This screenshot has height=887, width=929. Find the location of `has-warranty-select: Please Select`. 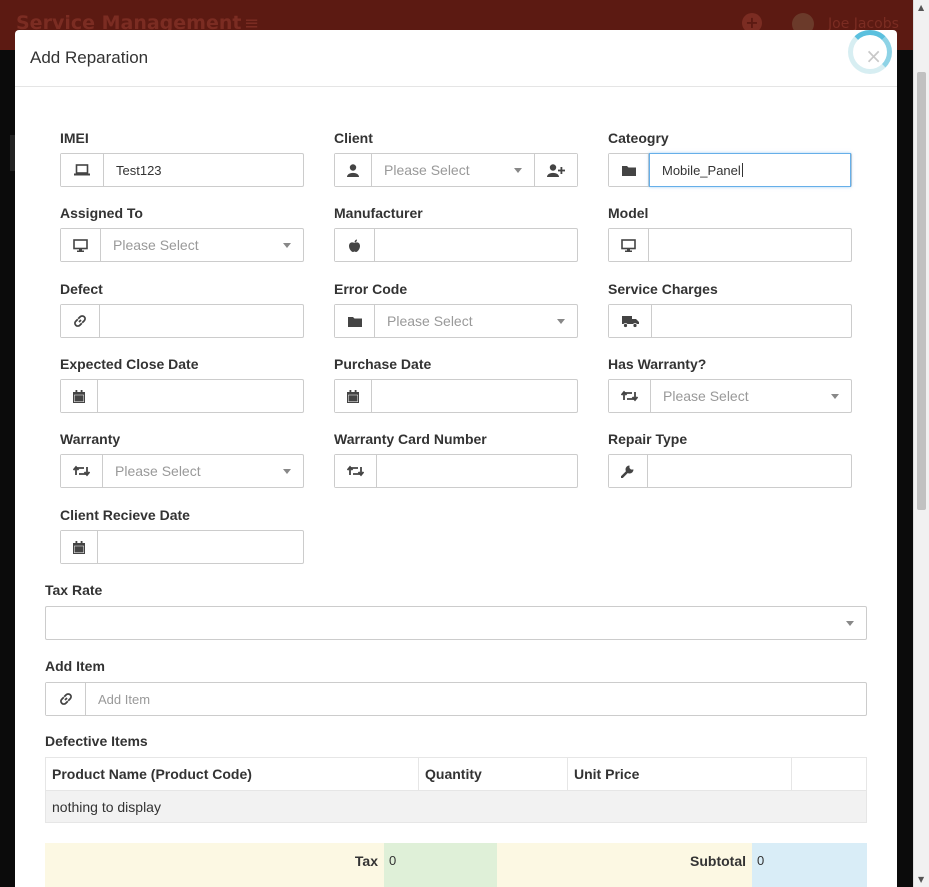

has-warranty-select: Please Select is located at coordinates (751, 396).